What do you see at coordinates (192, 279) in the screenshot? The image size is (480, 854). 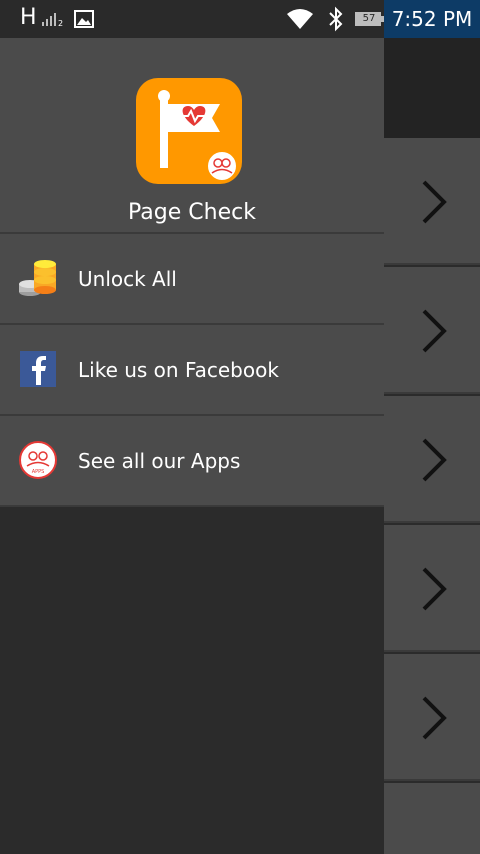 I see `menu-item-unlock-all: Unlock All` at bounding box center [192, 279].